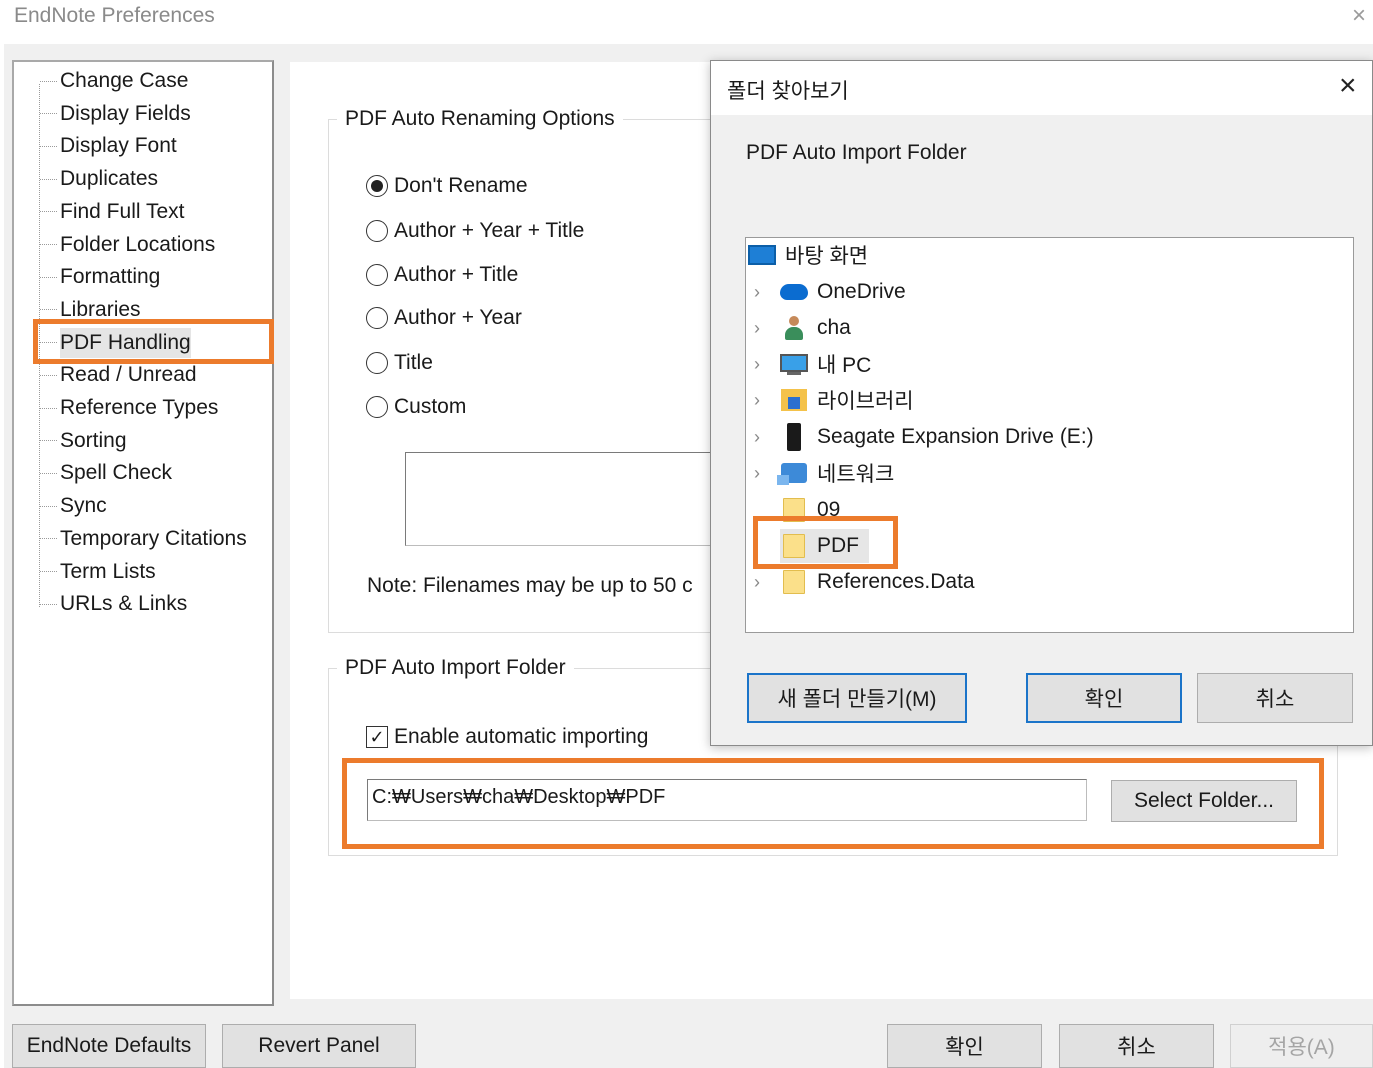 The width and height of the screenshot is (1373, 1068). I want to click on folder-tree-item: 바탕 화면, so click(808, 255).